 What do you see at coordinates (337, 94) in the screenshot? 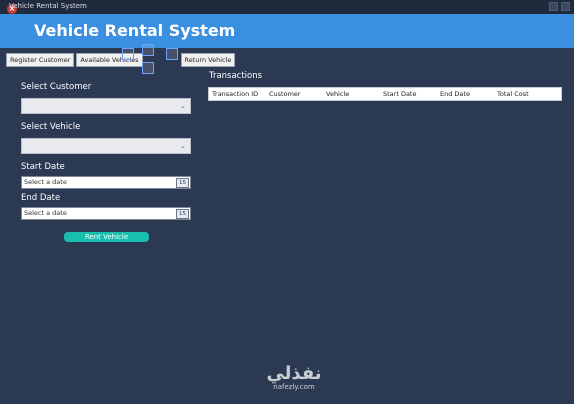
I see `column-header: Vehicle` at bounding box center [337, 94].